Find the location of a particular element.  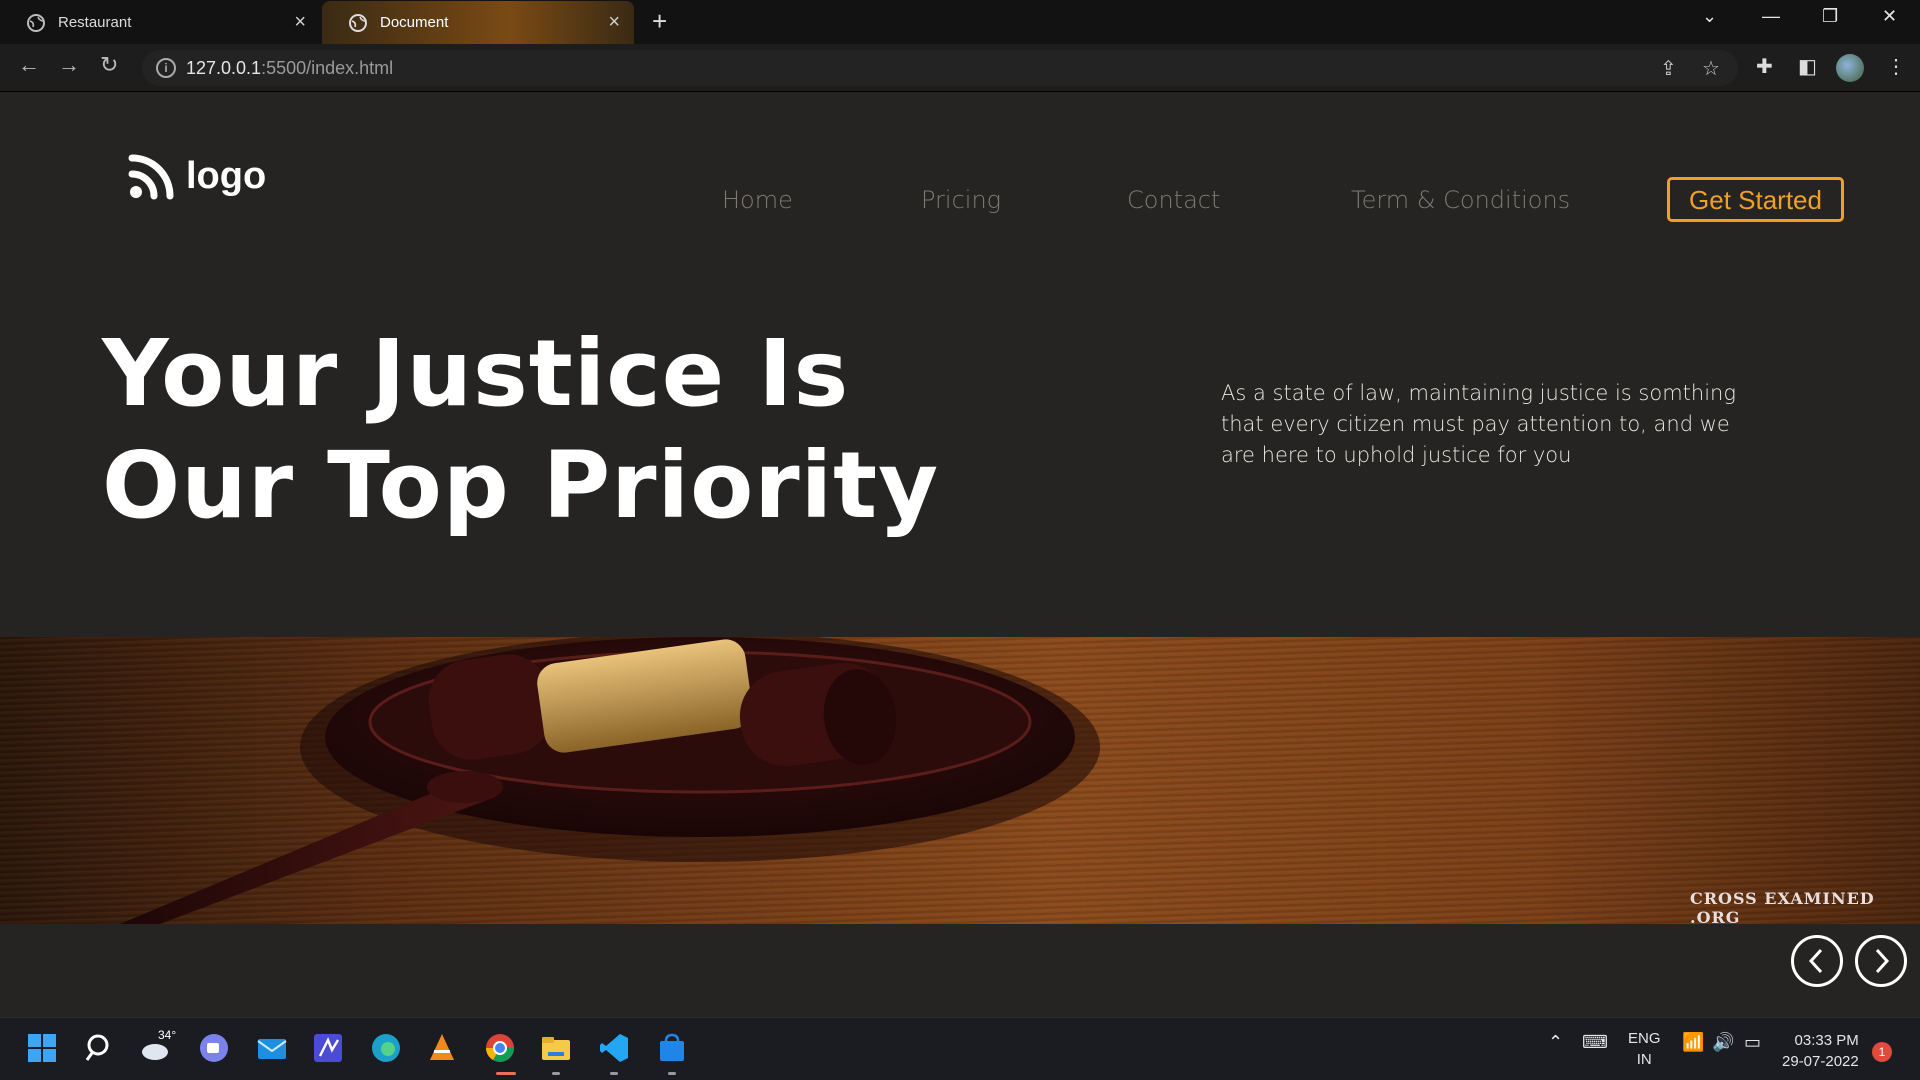

hero-title-line-2: Our Top Priority is located at coordinates (521, 485).